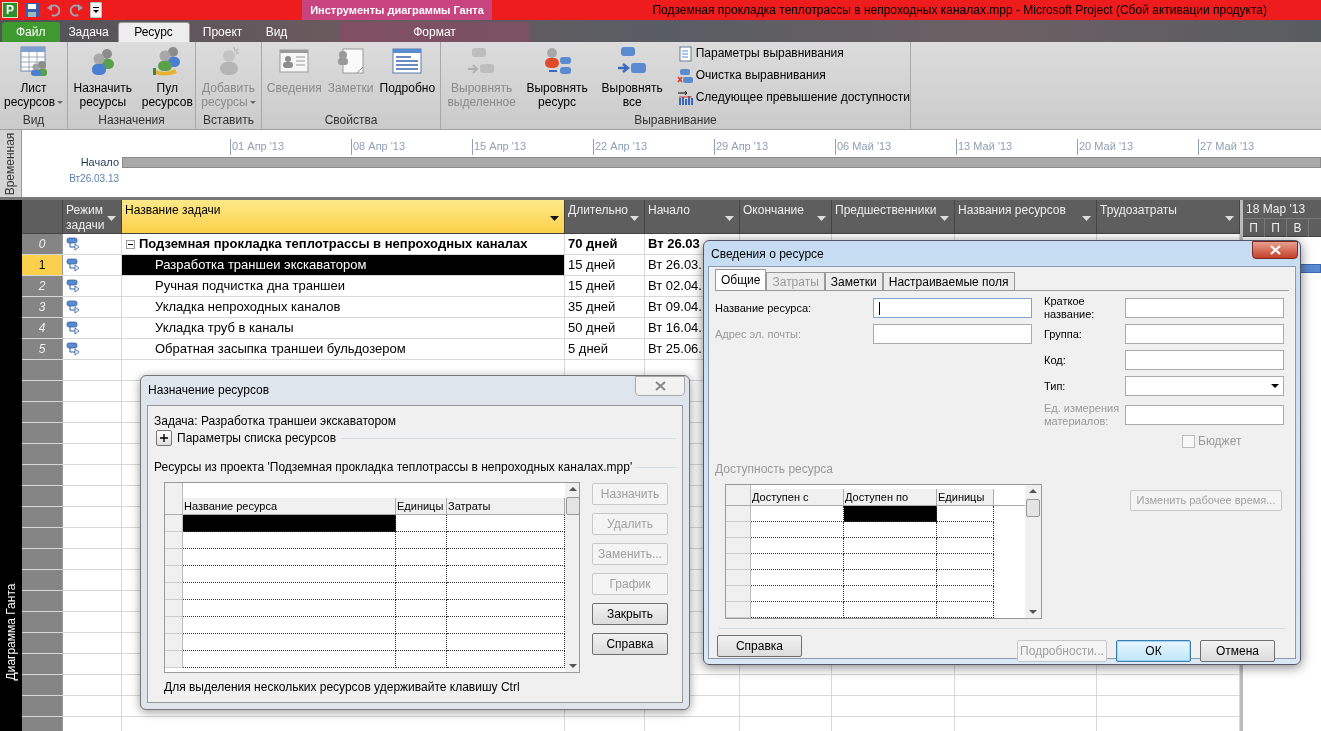  Describe the element at coordinates (1026, 216) in the screenshot. I see `column-header: Названия ресурсов` at that location.